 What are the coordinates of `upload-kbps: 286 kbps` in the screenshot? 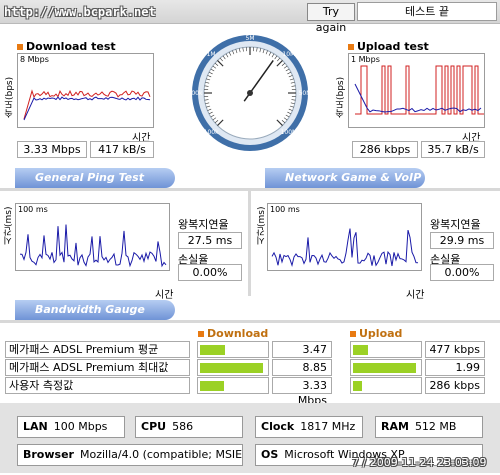 It's located at (385, 149).